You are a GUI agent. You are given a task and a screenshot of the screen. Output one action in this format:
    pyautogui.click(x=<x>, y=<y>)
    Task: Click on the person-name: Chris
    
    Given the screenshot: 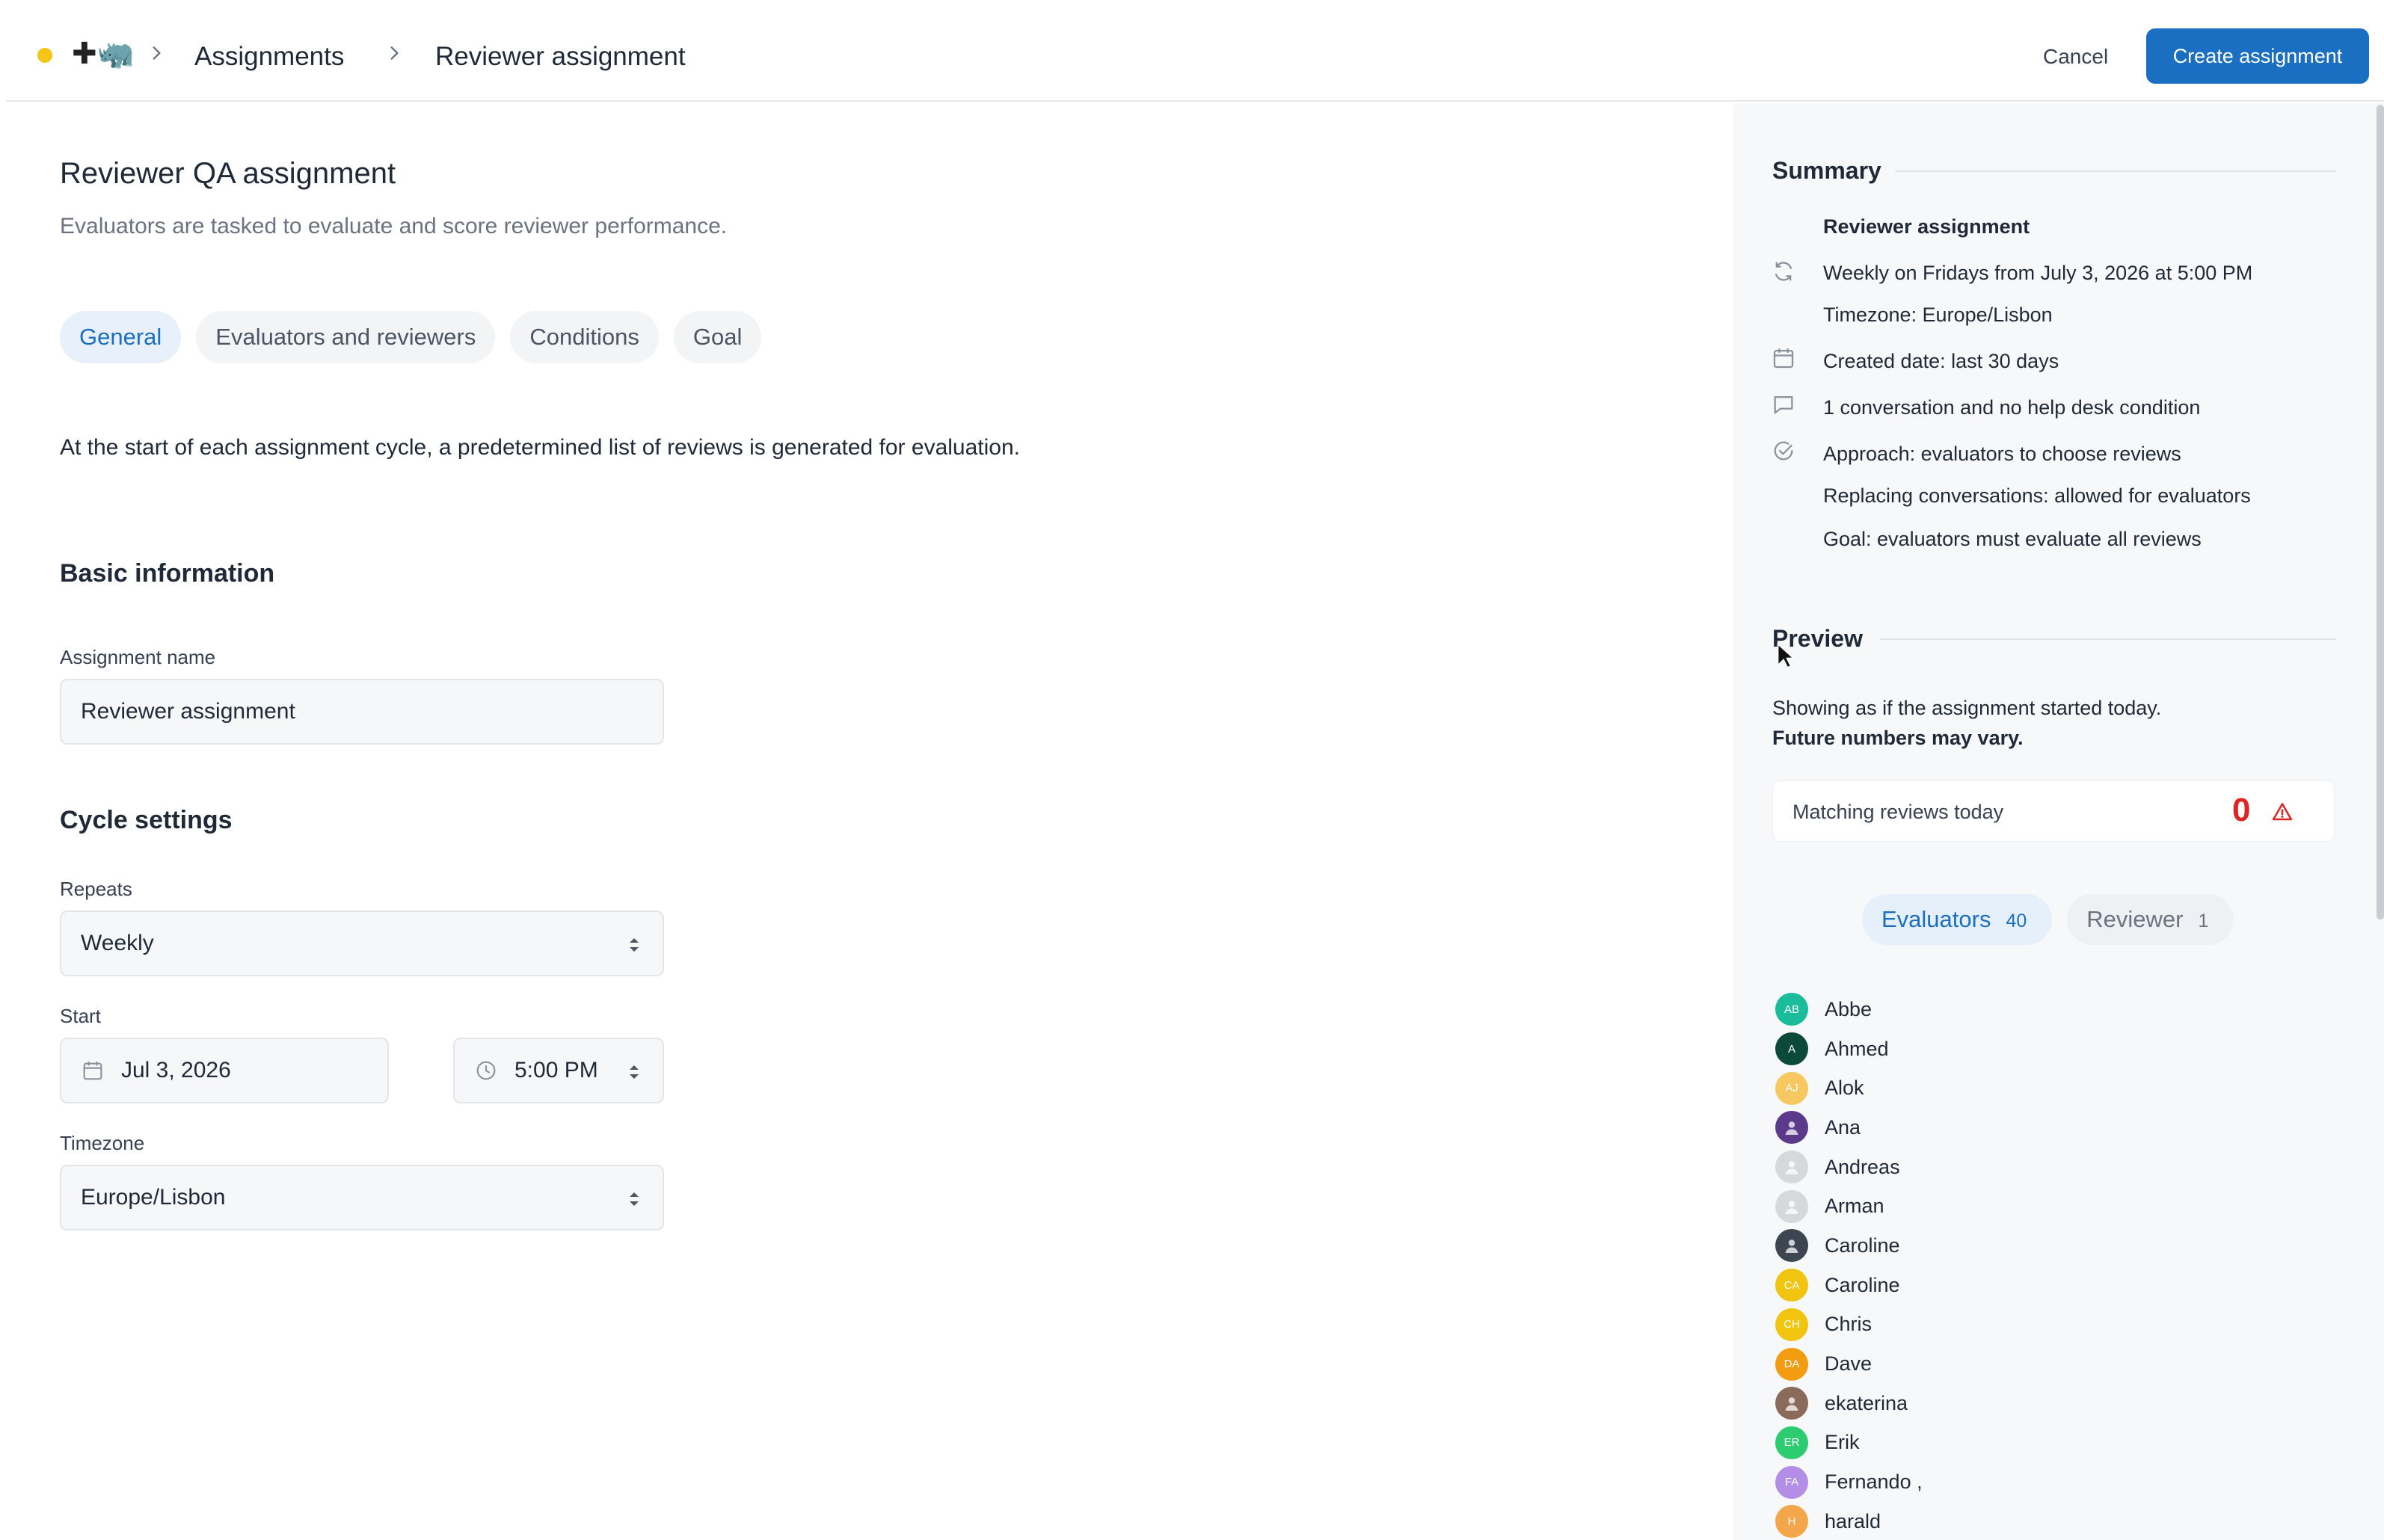 What is the action you would take?
    pyautogui.click(x=1849, y=1324)
    